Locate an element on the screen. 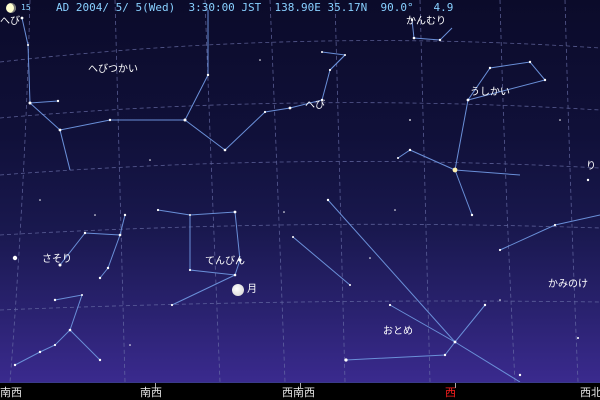  direction-label-west: 西 is located at coordinates (450, 392).